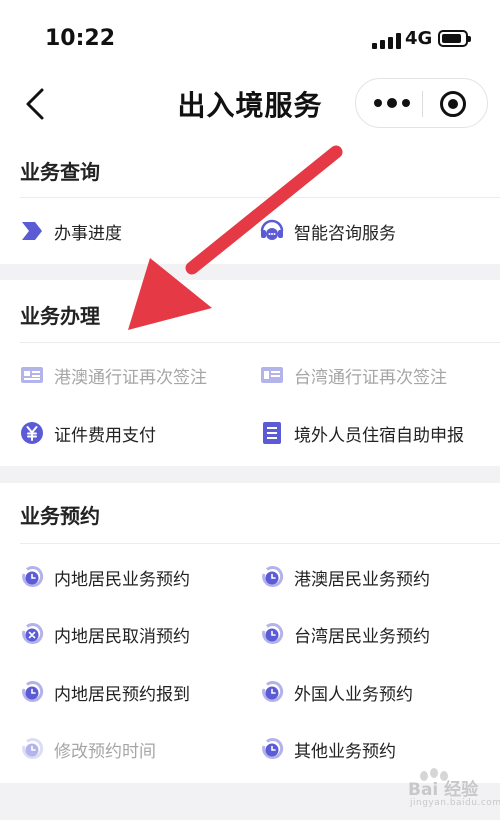 Image resolution: width=500 pixels, height=820 pixels. Describe the element at coordinates (455, 803) in the screenshot. I see `watermark-url: jingyan.baidu.com` at that location.